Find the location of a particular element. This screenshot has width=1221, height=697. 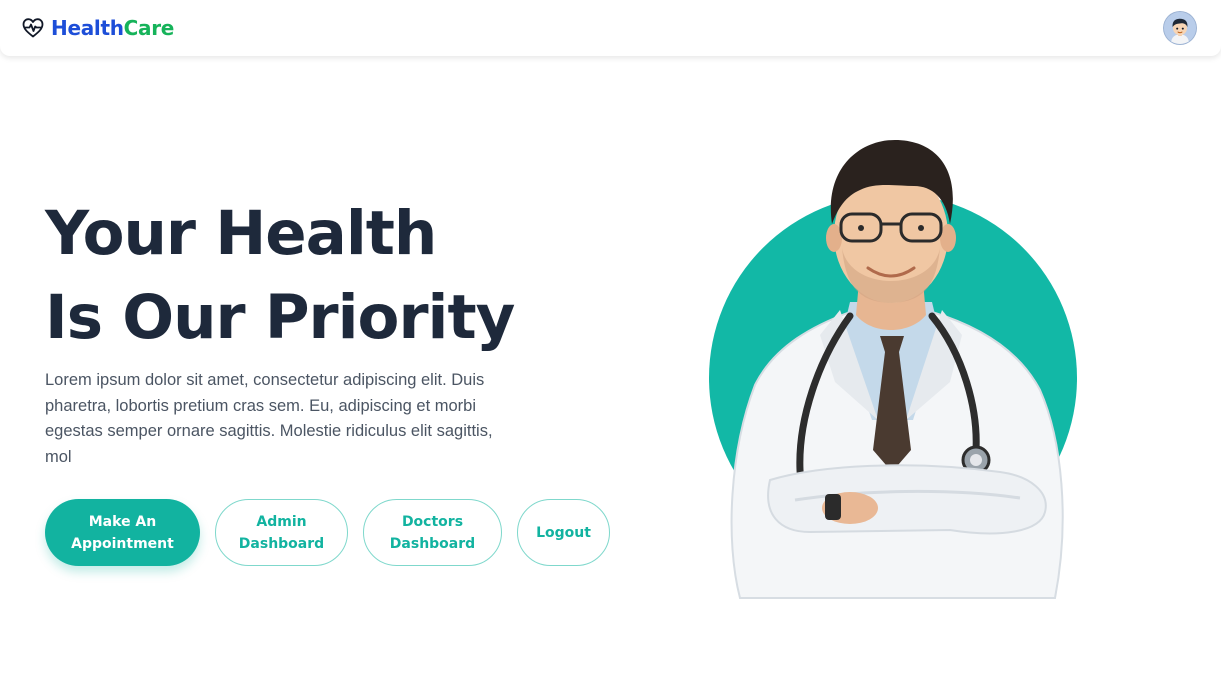

hero-title-line-2: Is Our Priority is located at coordinates (280, 317).